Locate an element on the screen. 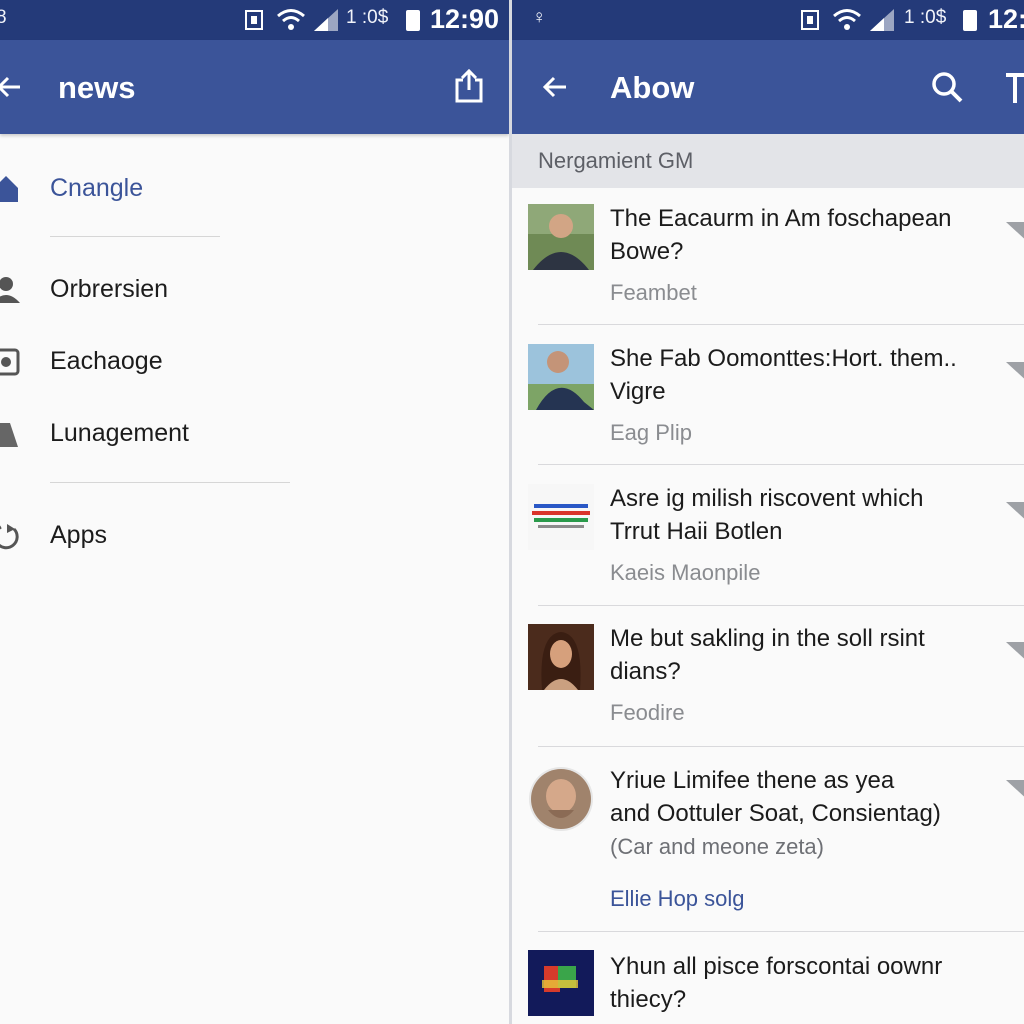  post-title-line1: Yhun all pisce forscontai oownr is located at coordinates (776, 966).